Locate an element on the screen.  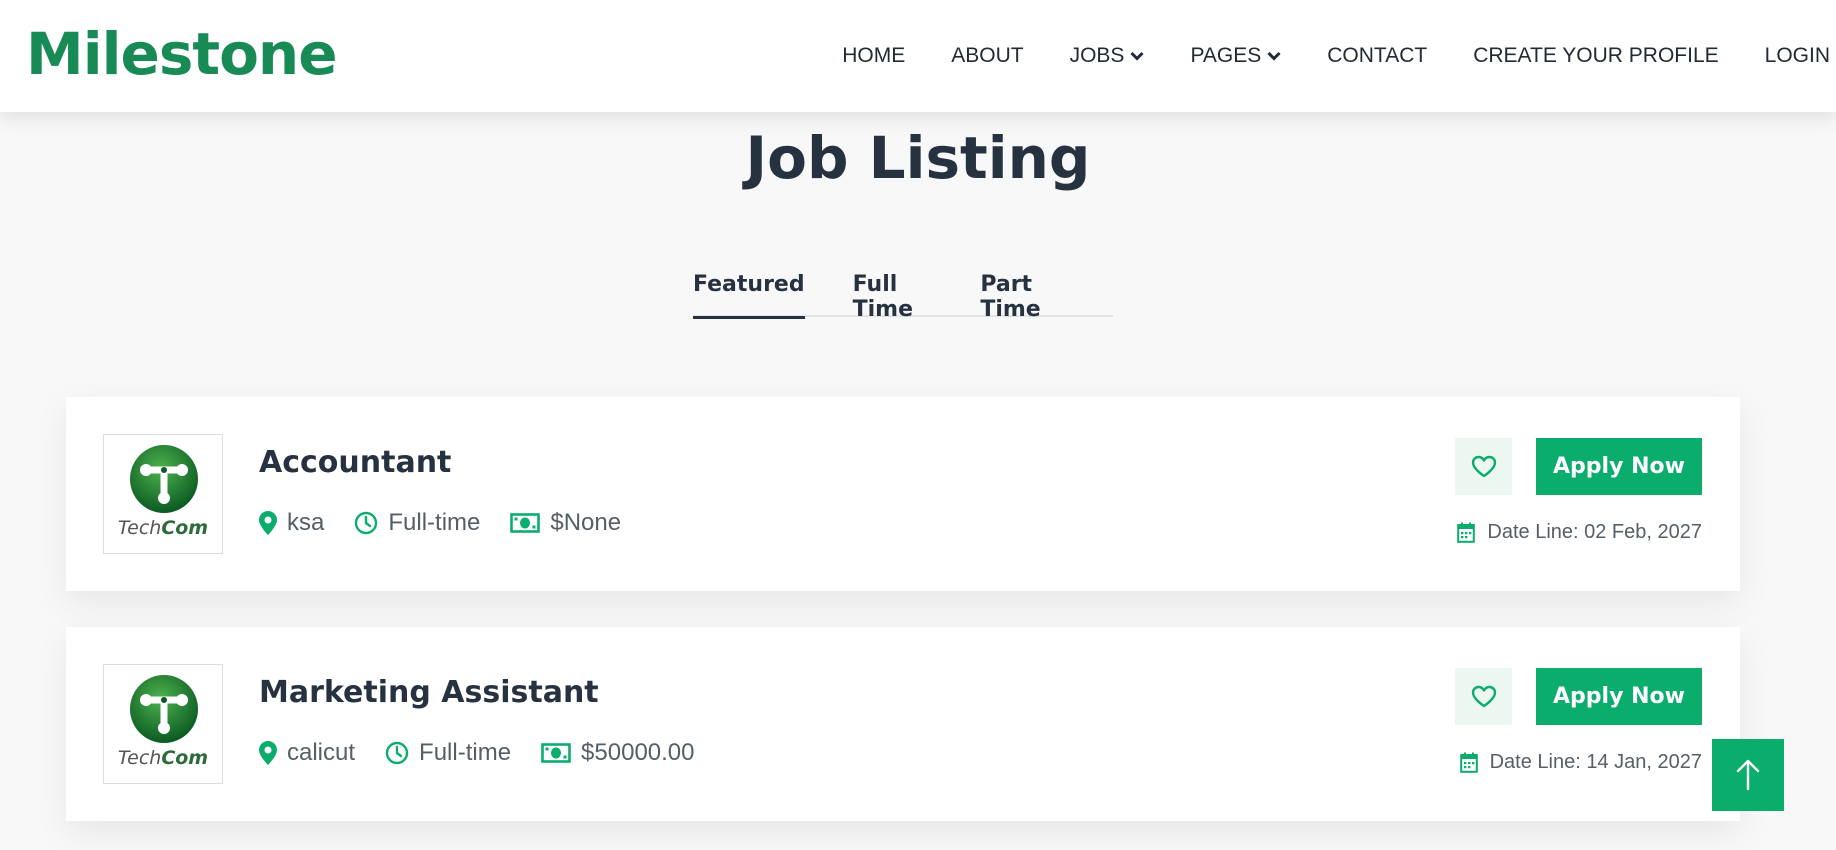
job-meta: calicut Full-time $50000.00 is located at coordinates (492, 753).